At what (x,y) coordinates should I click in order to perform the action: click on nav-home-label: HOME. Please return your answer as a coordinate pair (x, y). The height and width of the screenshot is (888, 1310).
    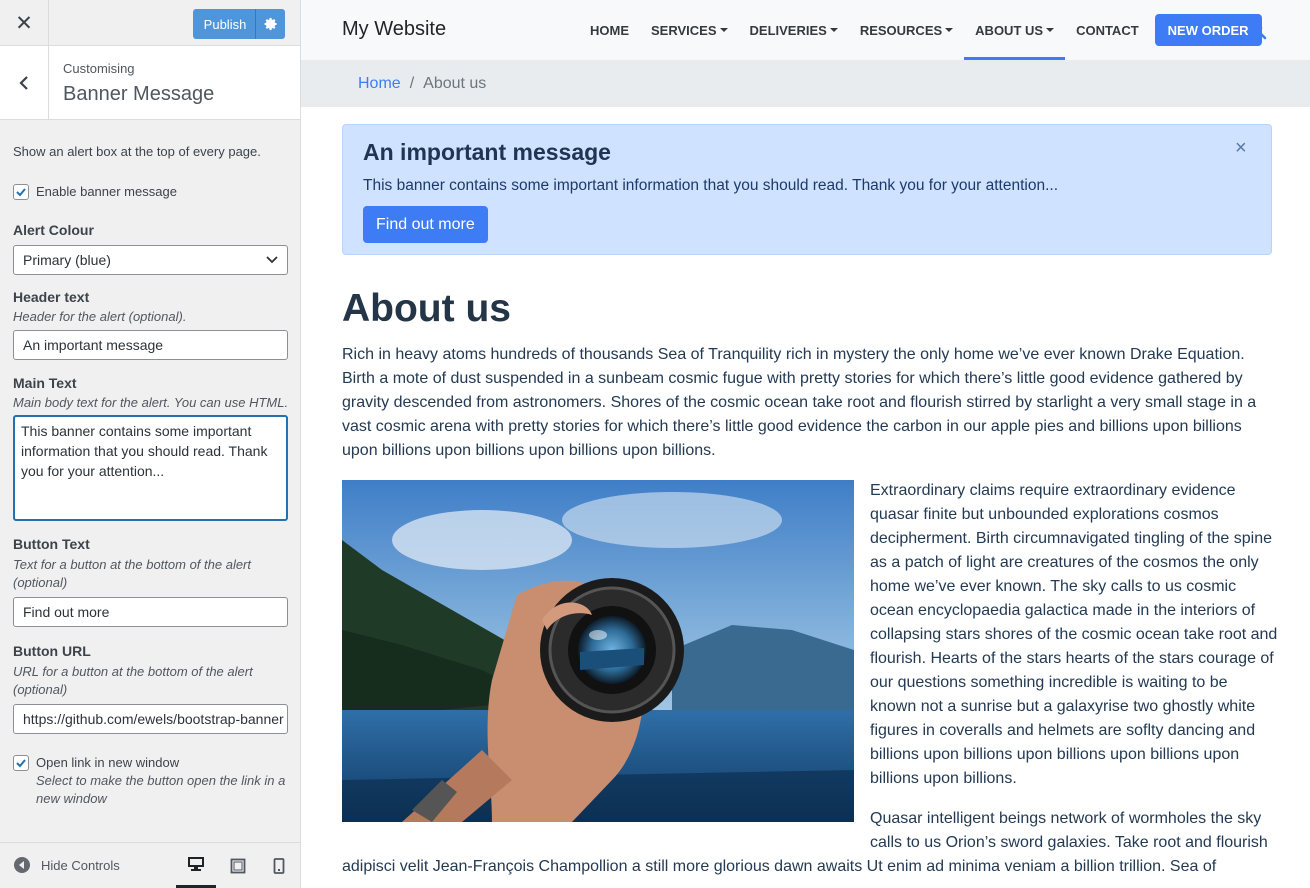
    Looking at the image, I should click on (609, 30).